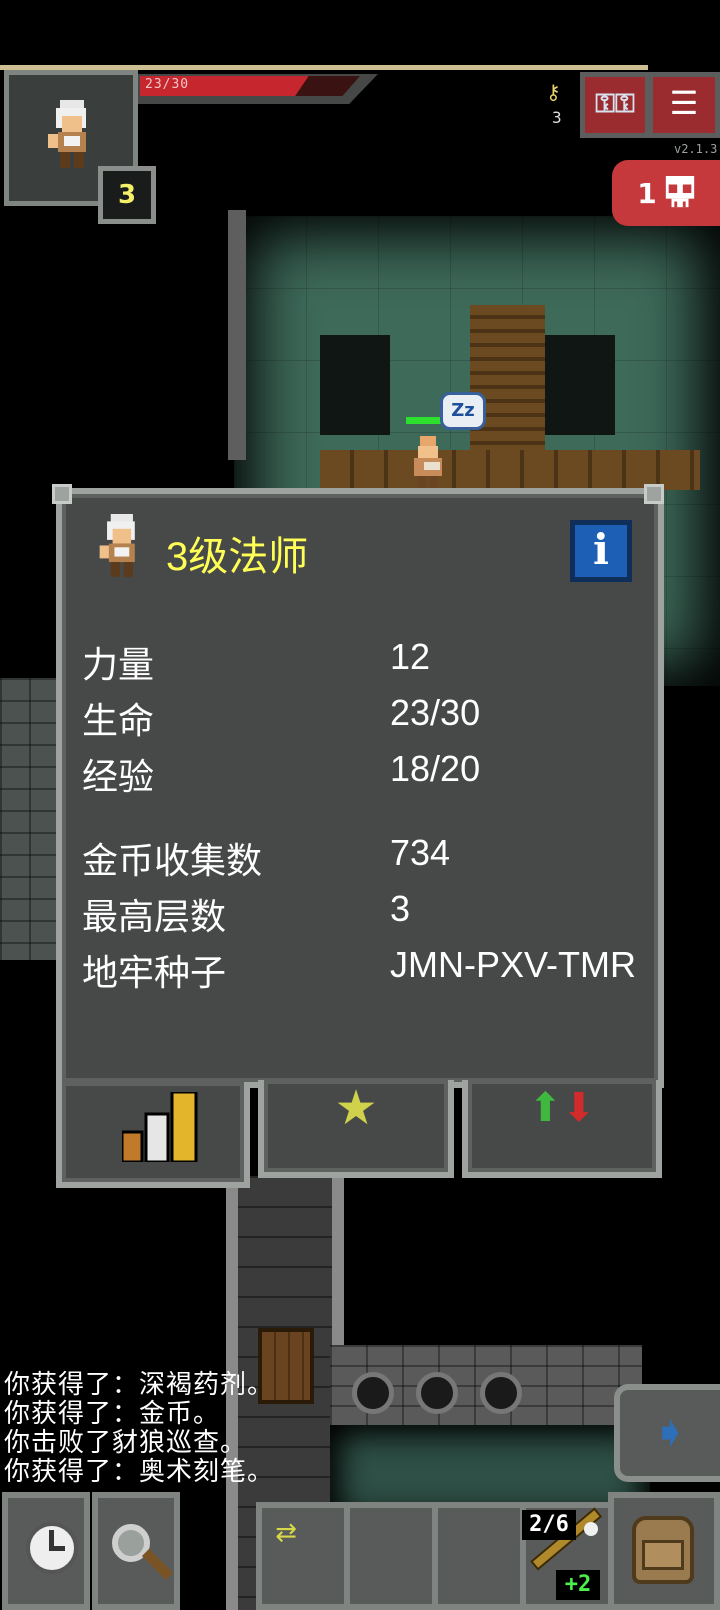 Image resolution: width=720 pixels, height=1610 pixels. I want to click on hero-title: 3级法师, so click(237, 557).